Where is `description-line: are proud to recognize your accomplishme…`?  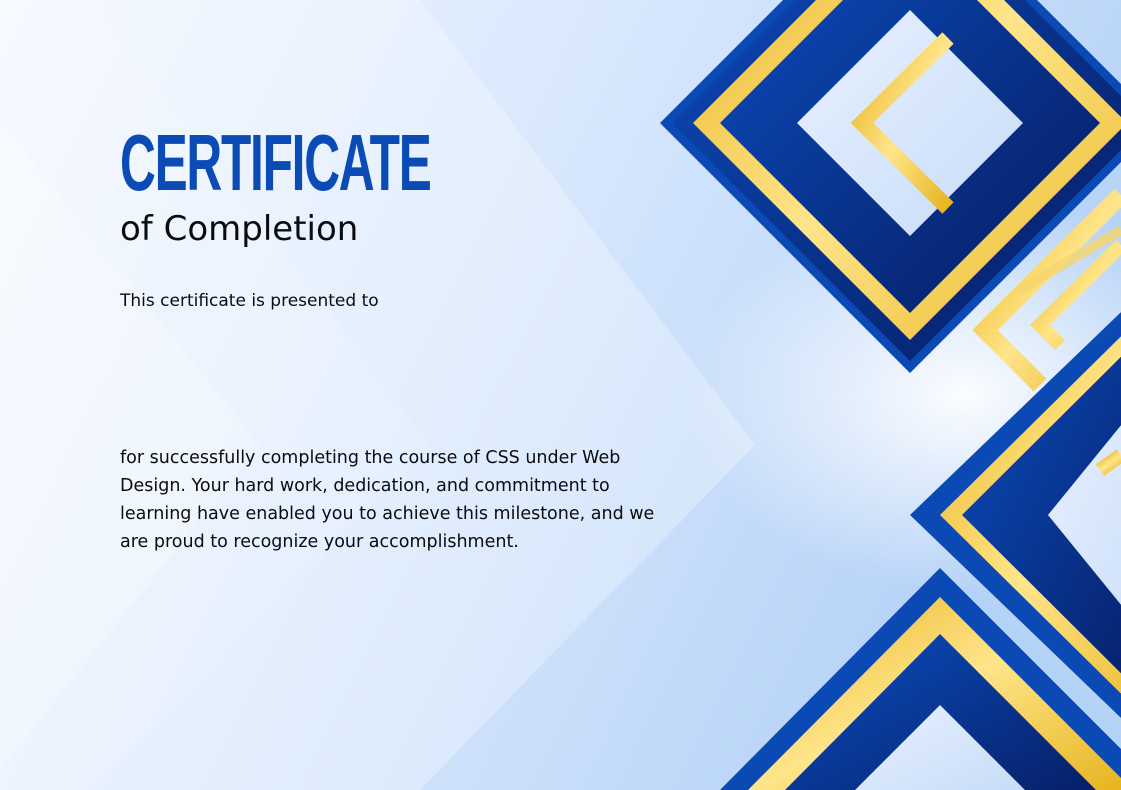
description-line: are proud to recognize your accomplishme… is located at coordinates (319, 542).